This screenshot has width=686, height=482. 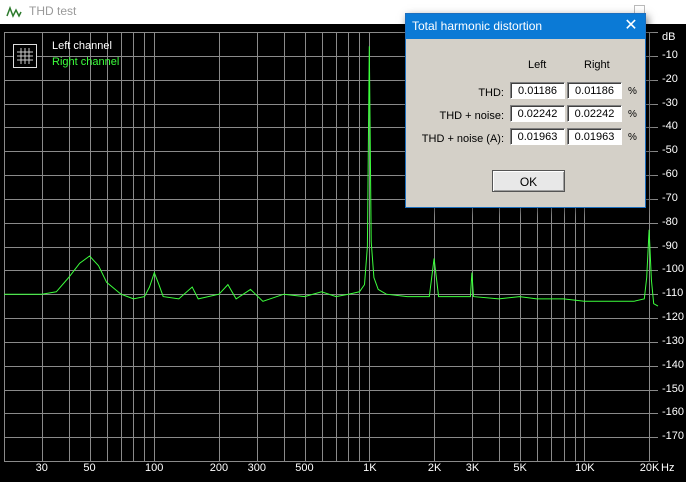 I want to click on y-axis-unit: dB, so click(x=669, y=37).